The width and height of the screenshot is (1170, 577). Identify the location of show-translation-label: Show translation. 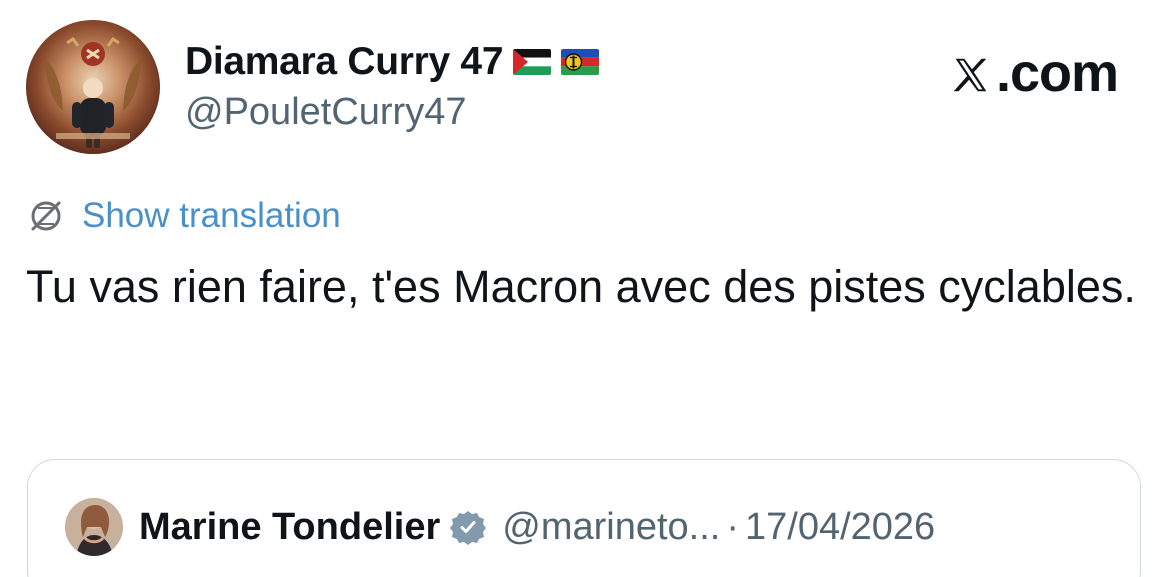
(211, 216).